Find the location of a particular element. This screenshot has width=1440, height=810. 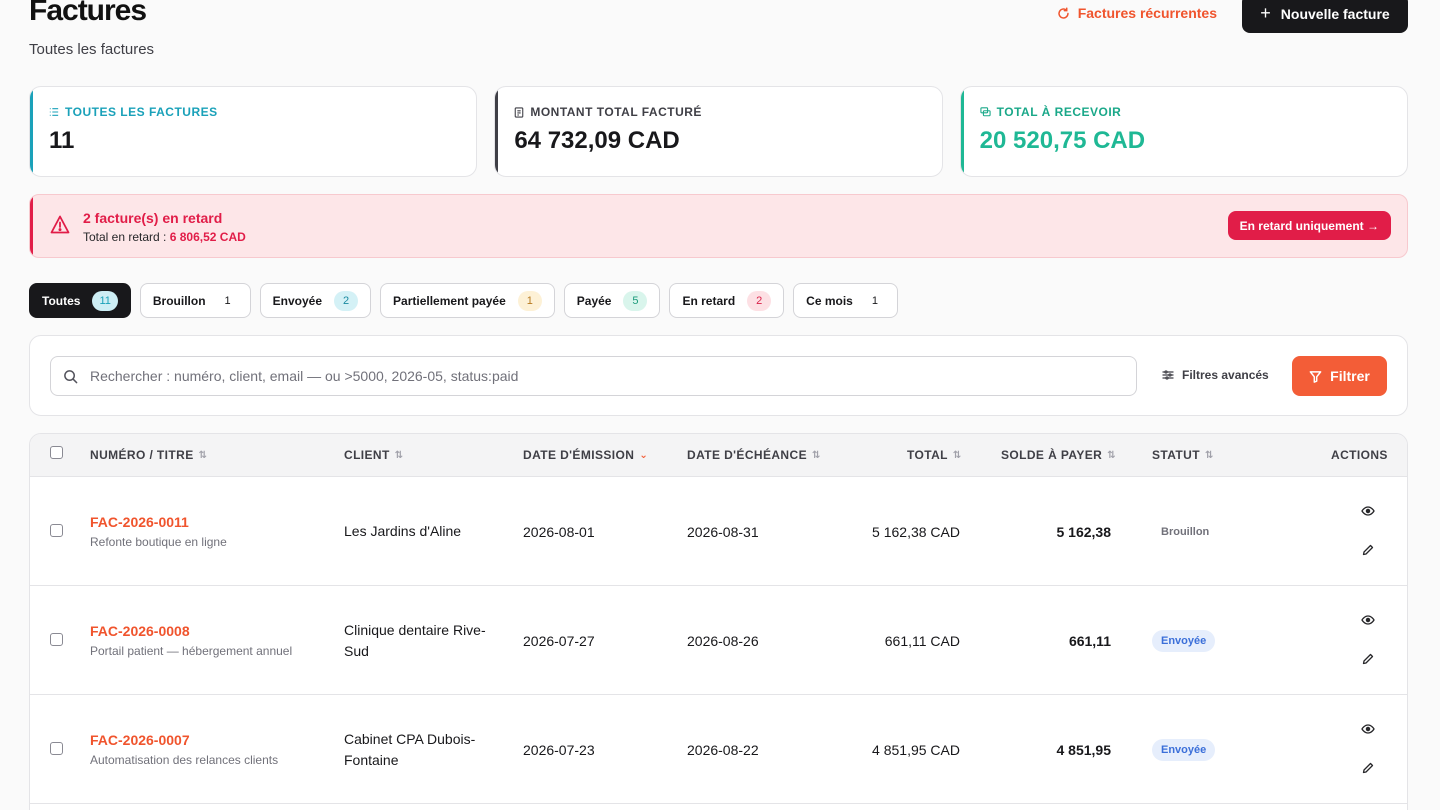

receipt-icon is located at coordinates (519, 112).